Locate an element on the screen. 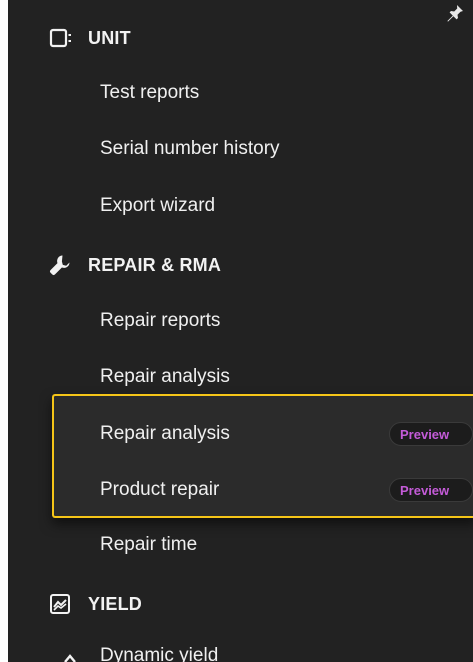  nav-item-product-repair: Product repair is located at coordinates (159, 490).